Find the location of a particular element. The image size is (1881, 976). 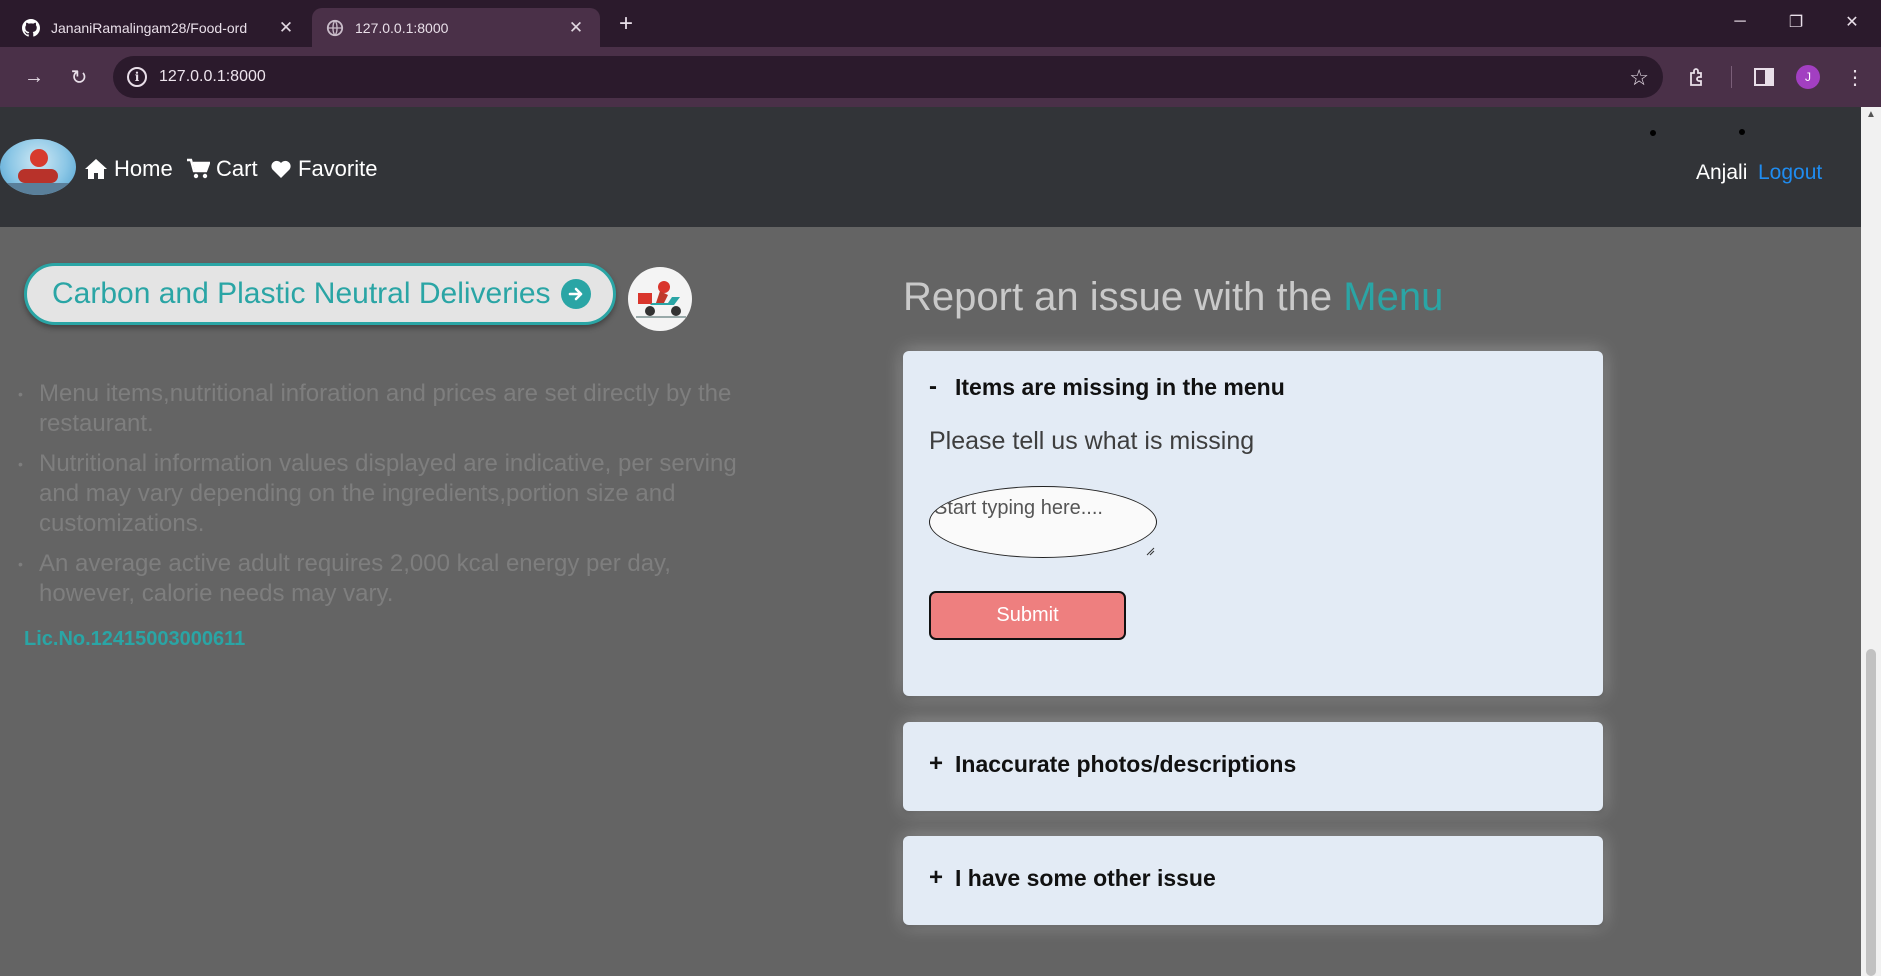

scrollbar-thumb is located at coordinates (1871, 812).